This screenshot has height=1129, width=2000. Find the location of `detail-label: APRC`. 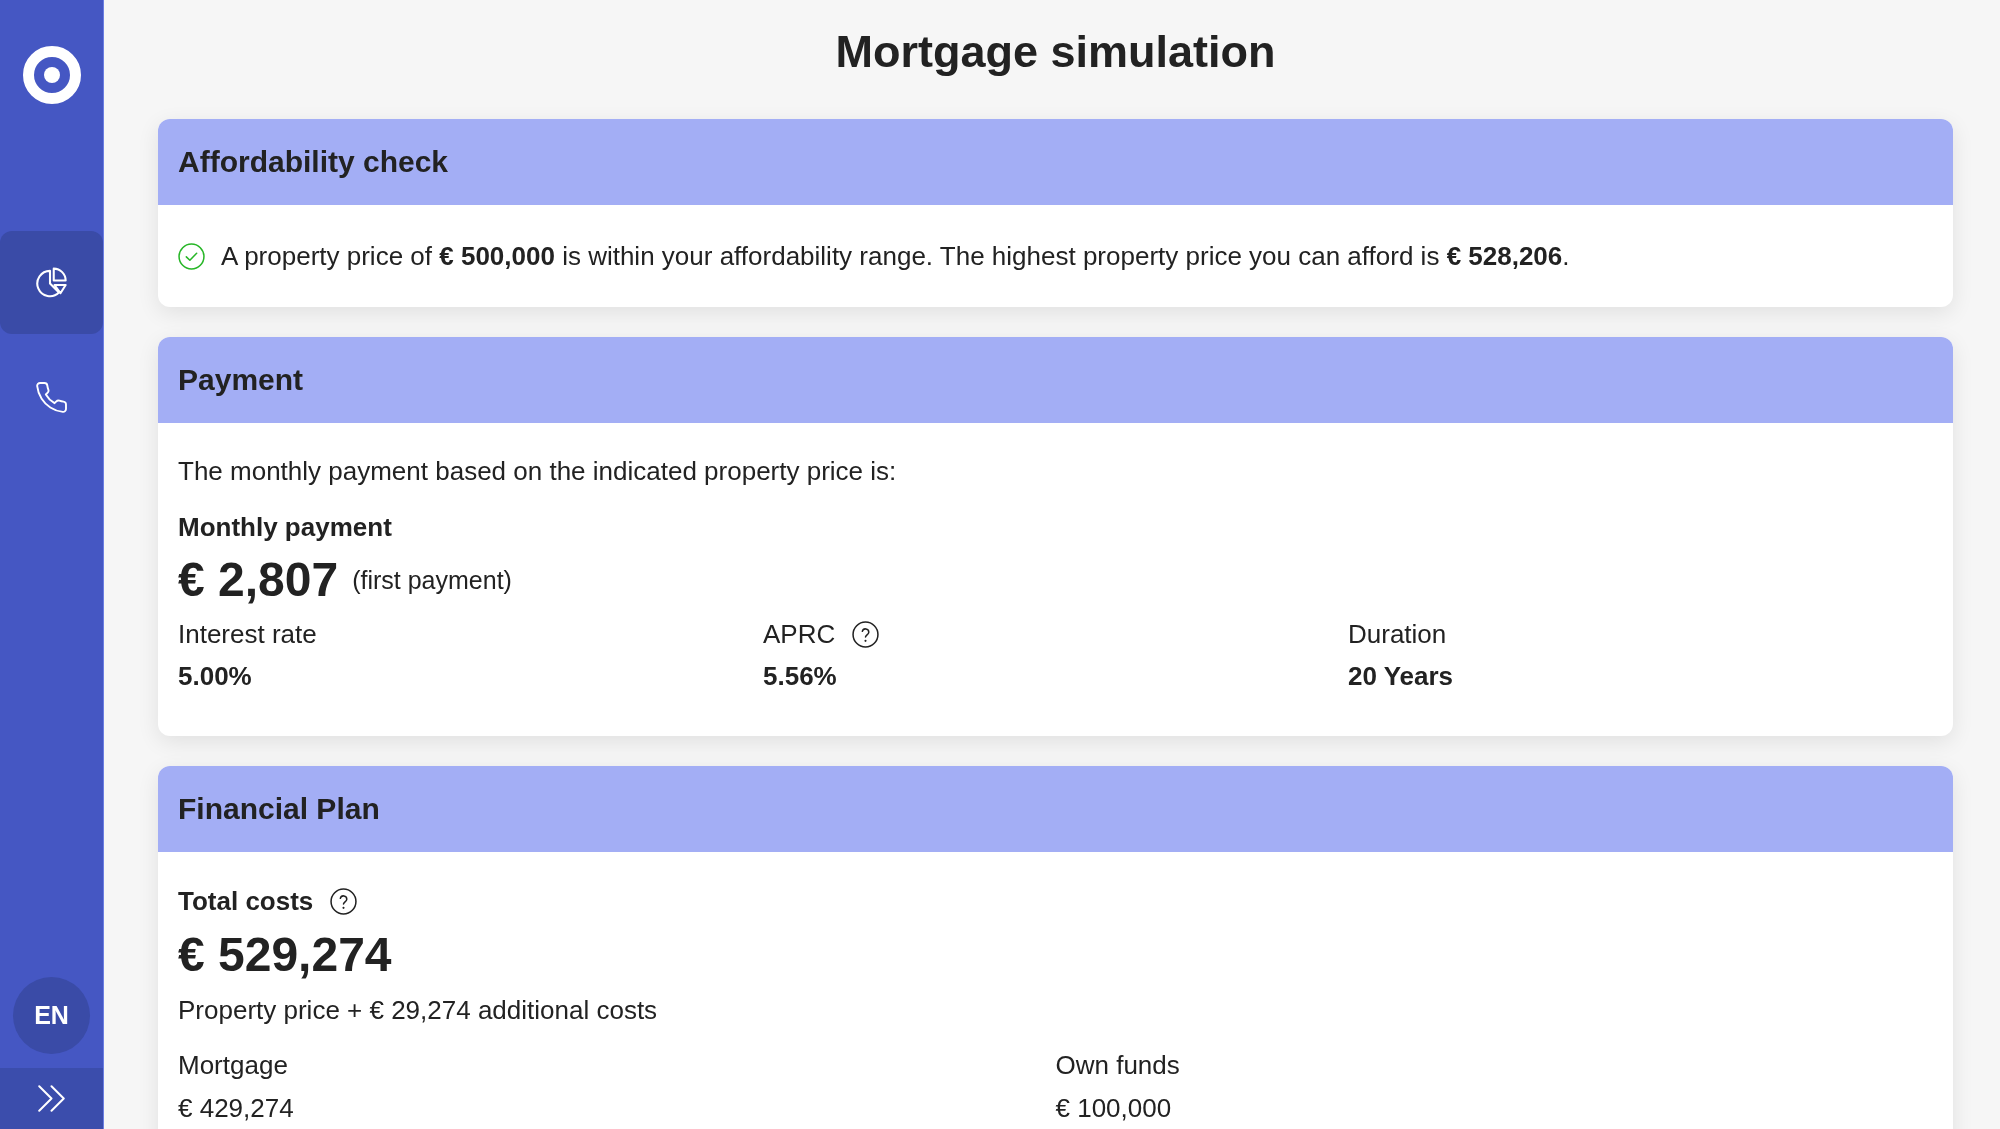

detail-label: APRC is located at coordinates (799, 634).